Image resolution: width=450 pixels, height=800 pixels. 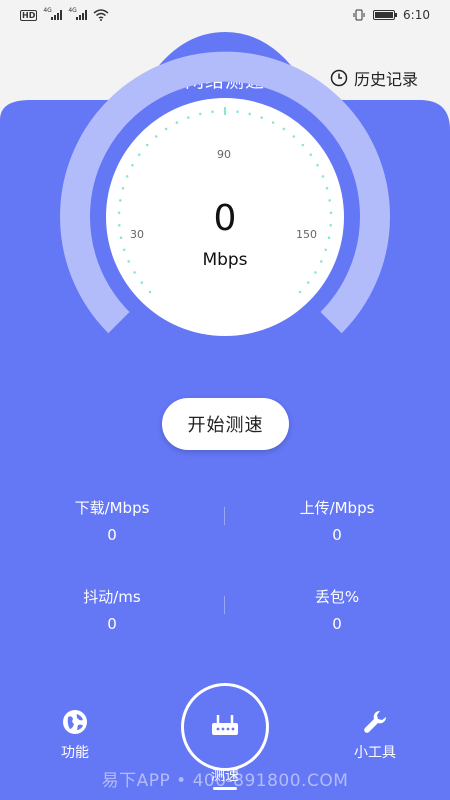 What do you see at coordinates (112, 609) in the screenshot?
I see `jitter-stat: 抖动/ms 0` at bounding box center [112, 609].